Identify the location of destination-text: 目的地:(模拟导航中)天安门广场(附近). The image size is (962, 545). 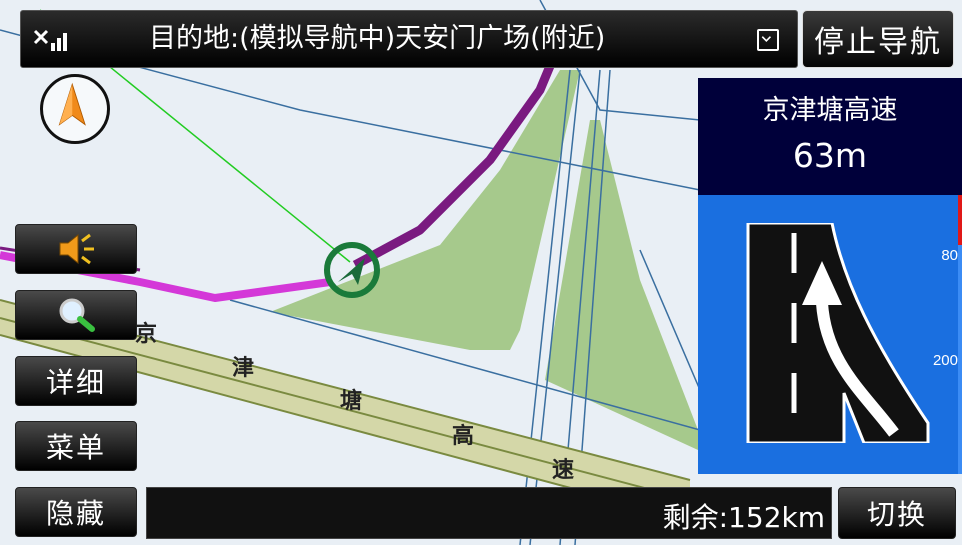
(377, 38).